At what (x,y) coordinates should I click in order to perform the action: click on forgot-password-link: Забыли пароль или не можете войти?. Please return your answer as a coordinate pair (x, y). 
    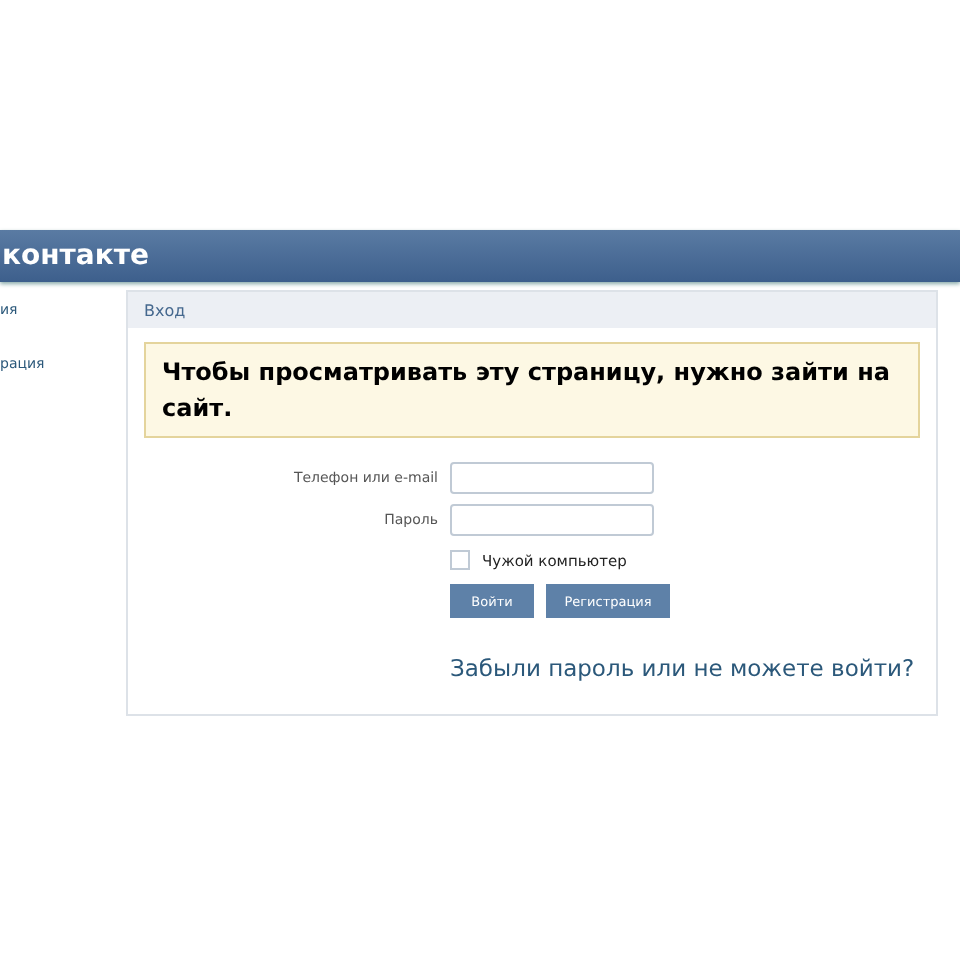
    Looking at the image, I should click on (682, 668).